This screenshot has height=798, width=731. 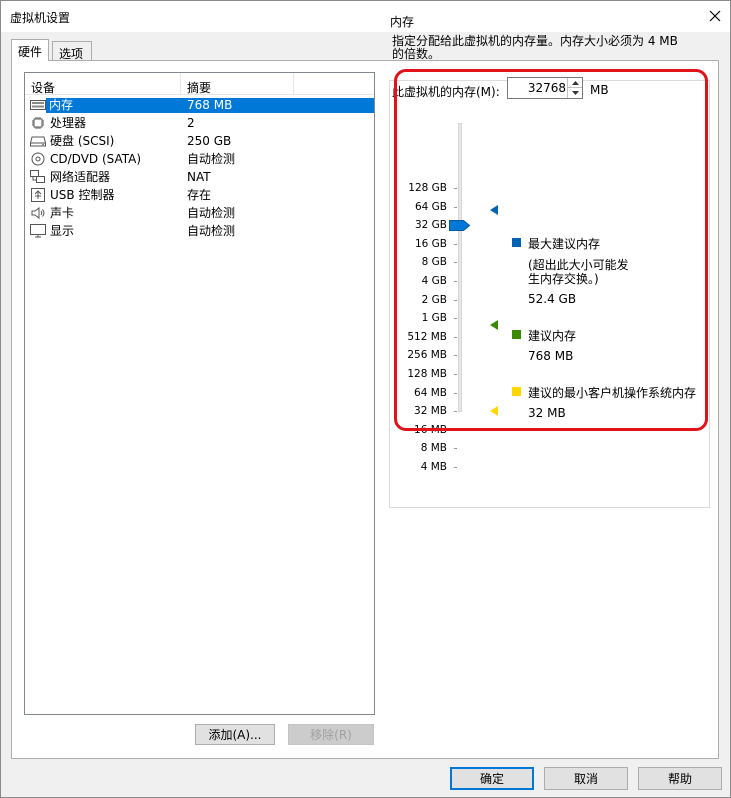 What do you see at coordinates (38, 123) in the screenshot?
I see `processor-icon` at bounding box center [38, 123].